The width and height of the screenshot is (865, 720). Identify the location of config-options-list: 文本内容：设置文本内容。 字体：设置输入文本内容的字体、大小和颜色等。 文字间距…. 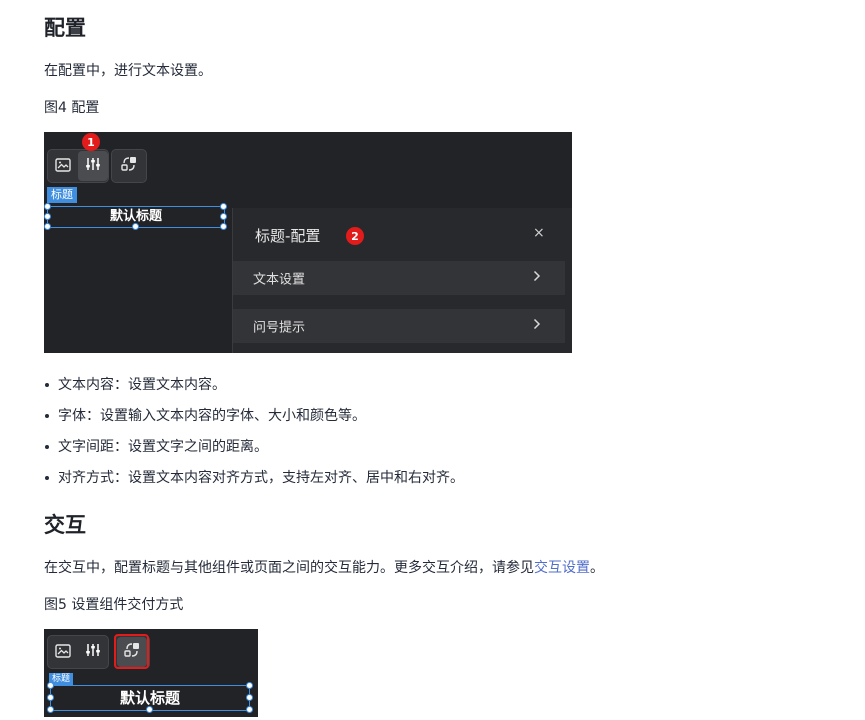
(254, 437).